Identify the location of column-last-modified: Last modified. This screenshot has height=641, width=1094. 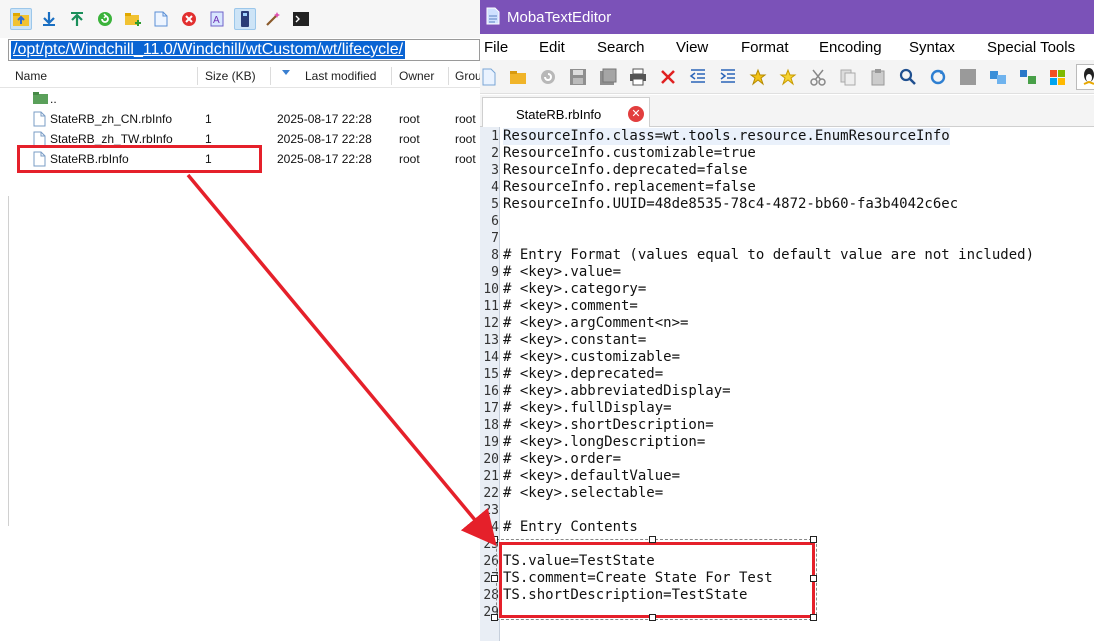
(340, 76).